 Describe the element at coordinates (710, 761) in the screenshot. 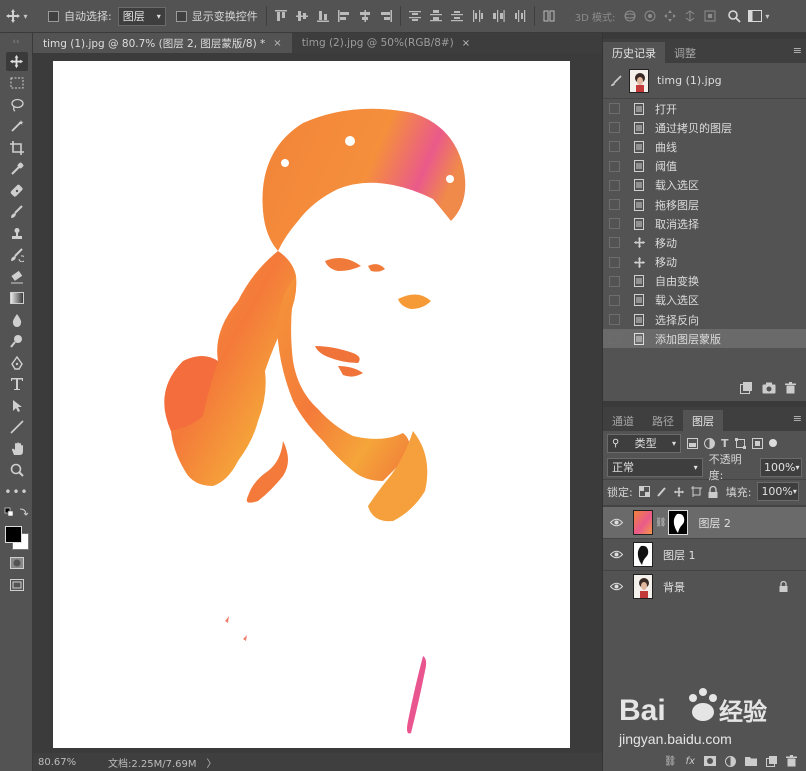

I see `add-mask-icon` at that location.